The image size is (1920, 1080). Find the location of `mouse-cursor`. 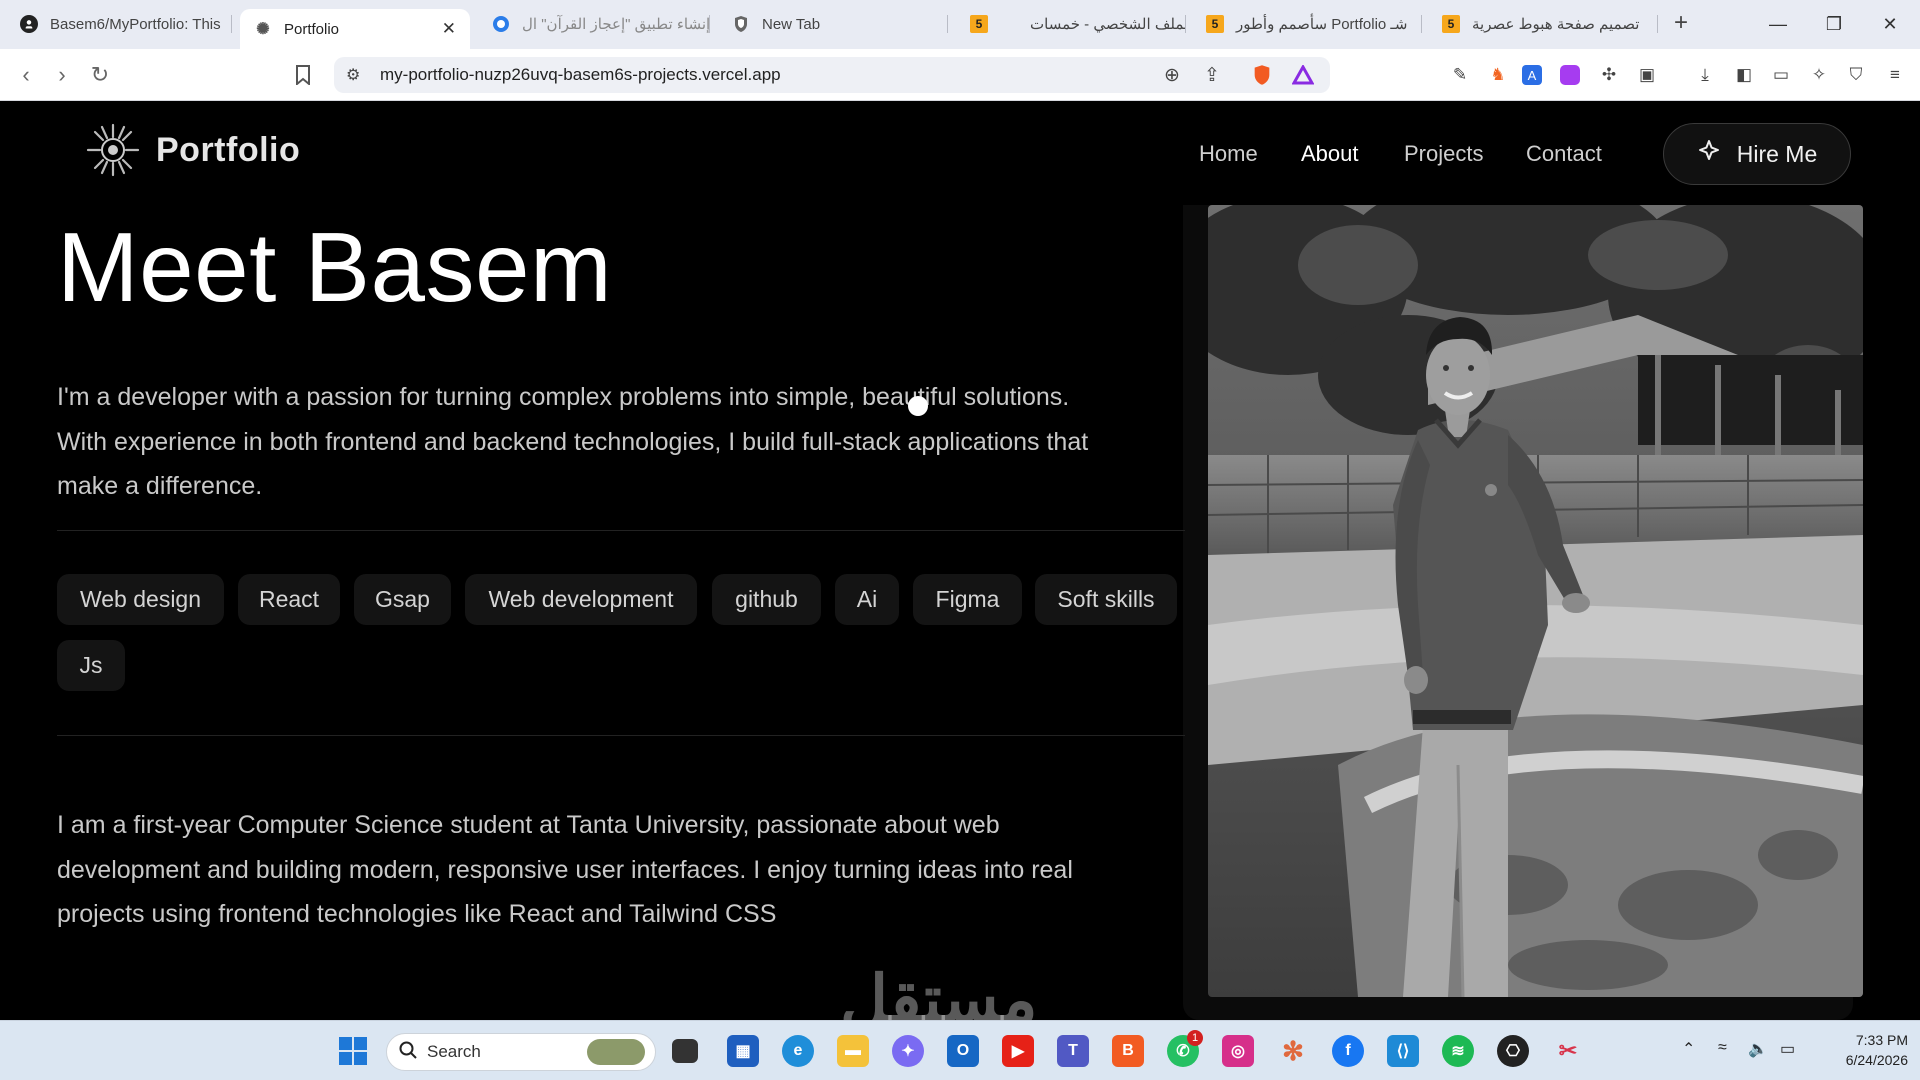

mouse-cursor is located at coordinates (918, 406).